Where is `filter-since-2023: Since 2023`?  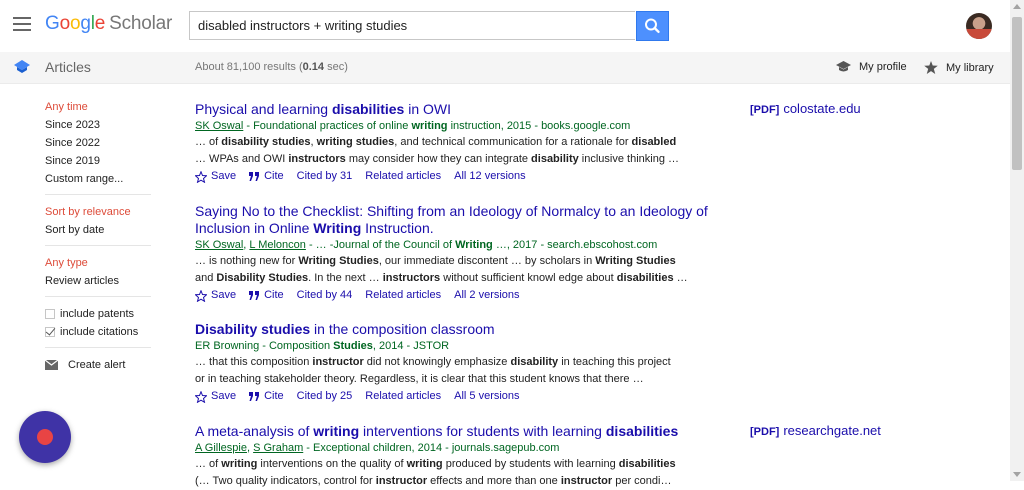
filter-since-2023: Since 2023 is located at coordinates (100, 125).